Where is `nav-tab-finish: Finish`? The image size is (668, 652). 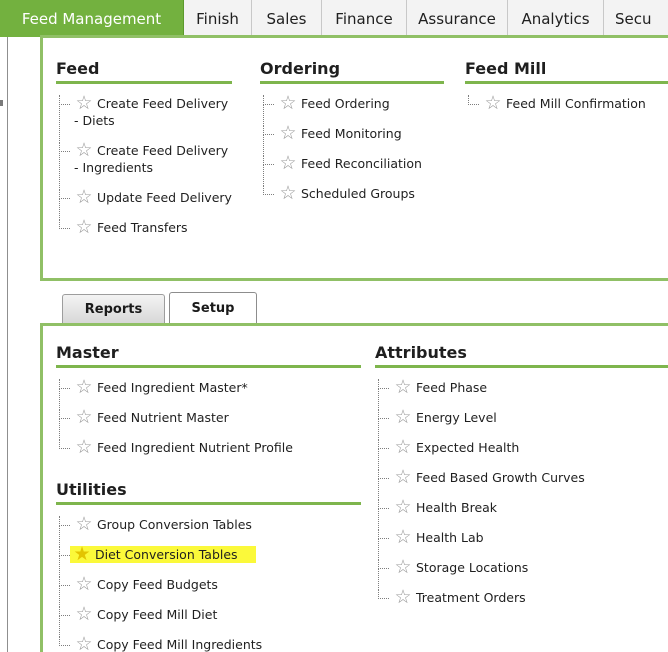 nav-tab-finish: Finish is located at coordinates (218, 18).